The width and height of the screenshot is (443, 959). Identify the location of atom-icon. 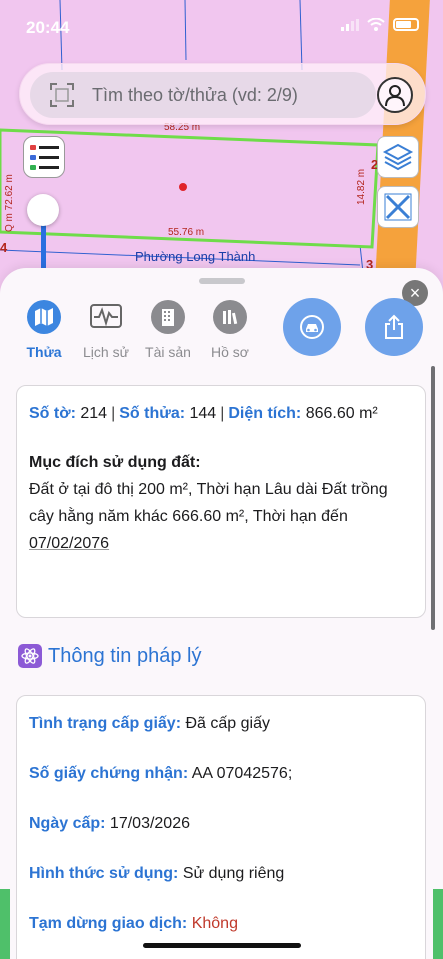
(30, 656).